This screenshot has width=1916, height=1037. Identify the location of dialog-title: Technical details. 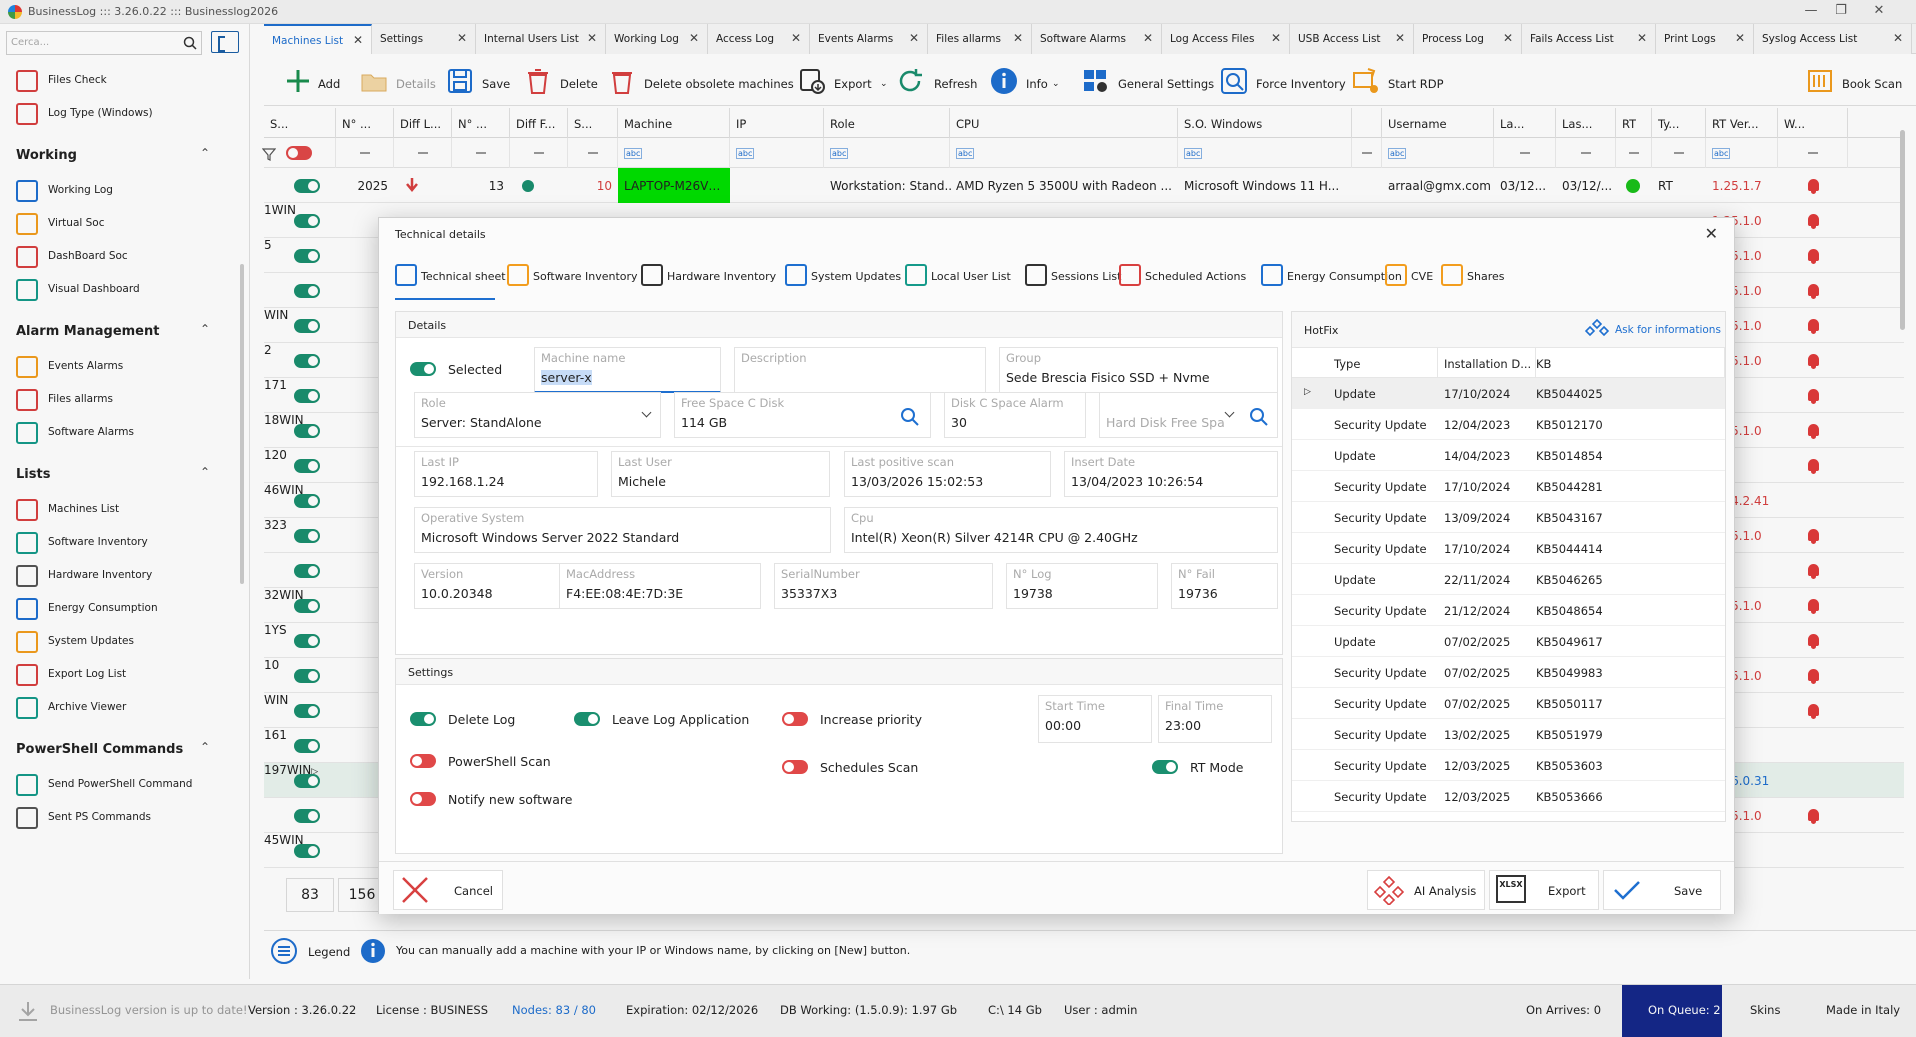
(440, 234).